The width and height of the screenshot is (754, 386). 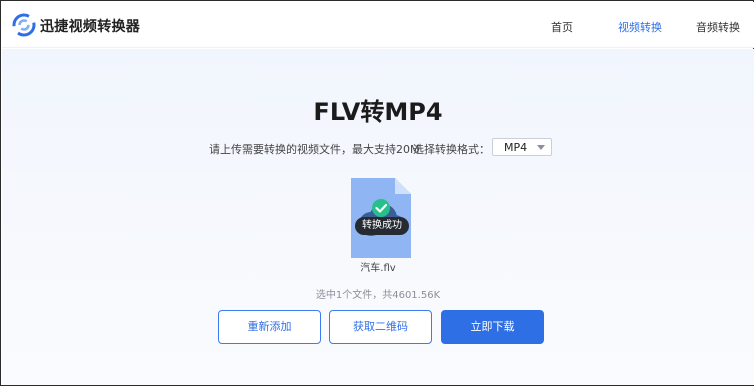 I want to click on upload-hint: 请上传需要转换的视频文件，最大支持20M, so click(x=314, y=149).